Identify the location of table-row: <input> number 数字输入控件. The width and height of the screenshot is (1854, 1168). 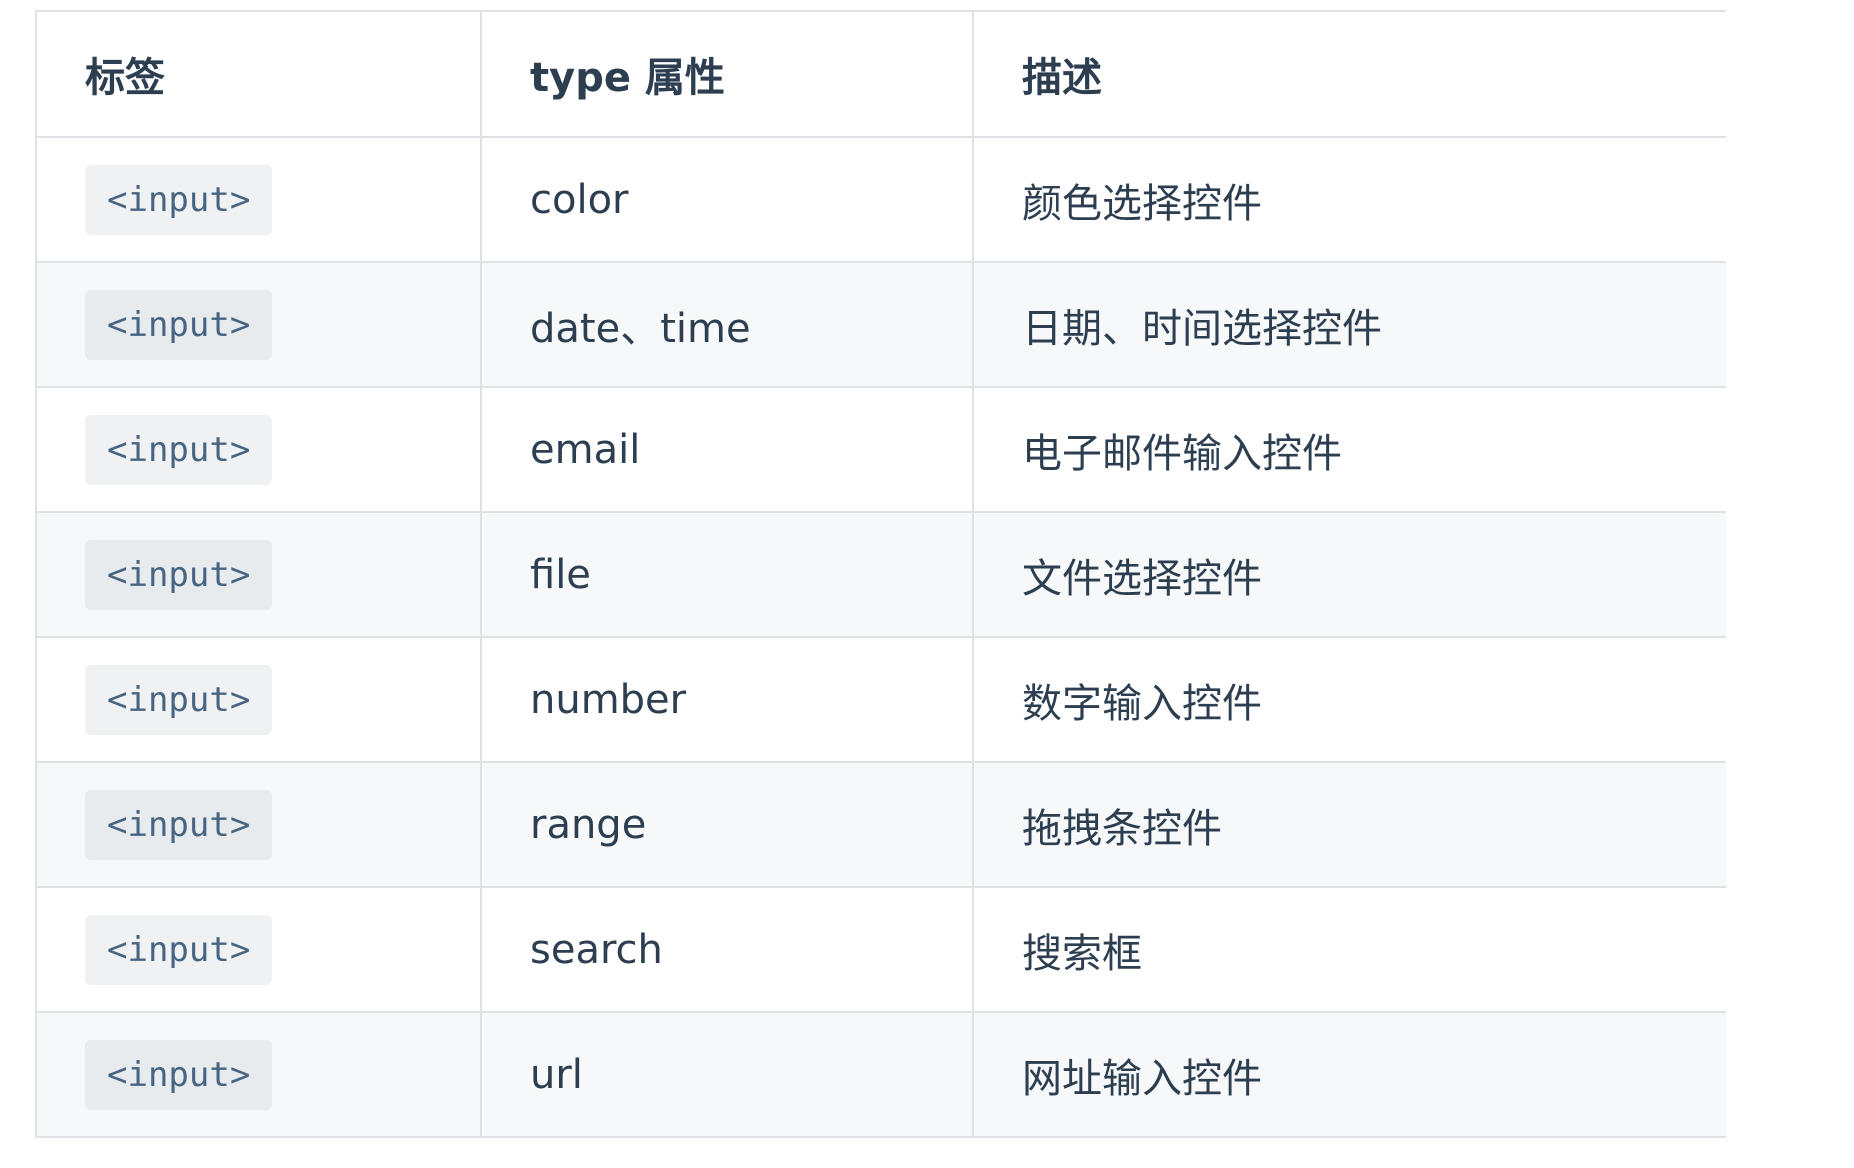
(880, 699).